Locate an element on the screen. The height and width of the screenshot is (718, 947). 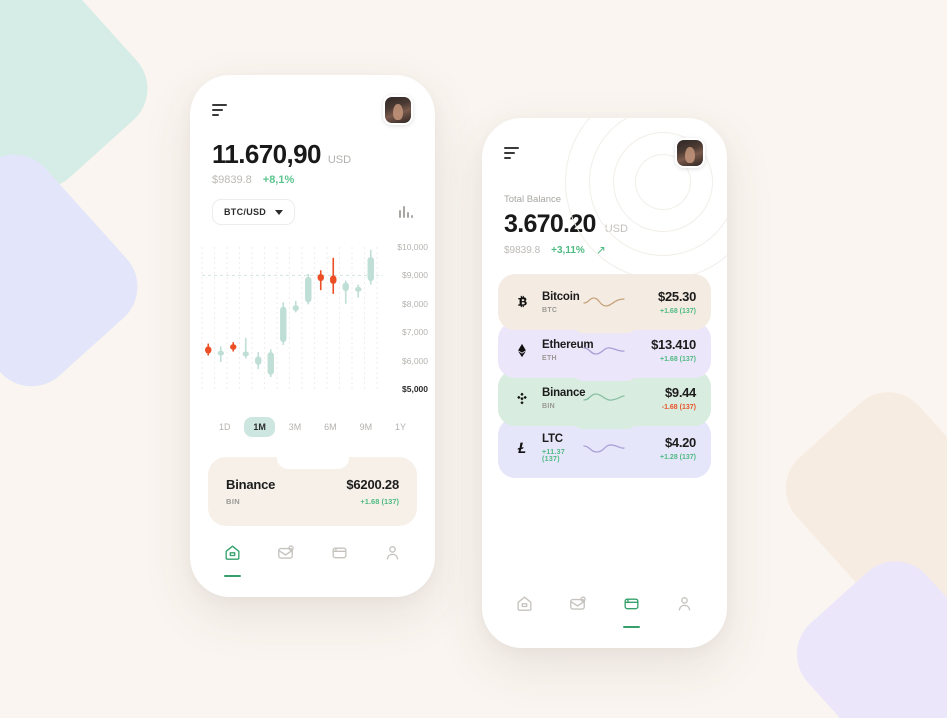
y-axis-tick: $8,000 is located at coordinates (415, 303).